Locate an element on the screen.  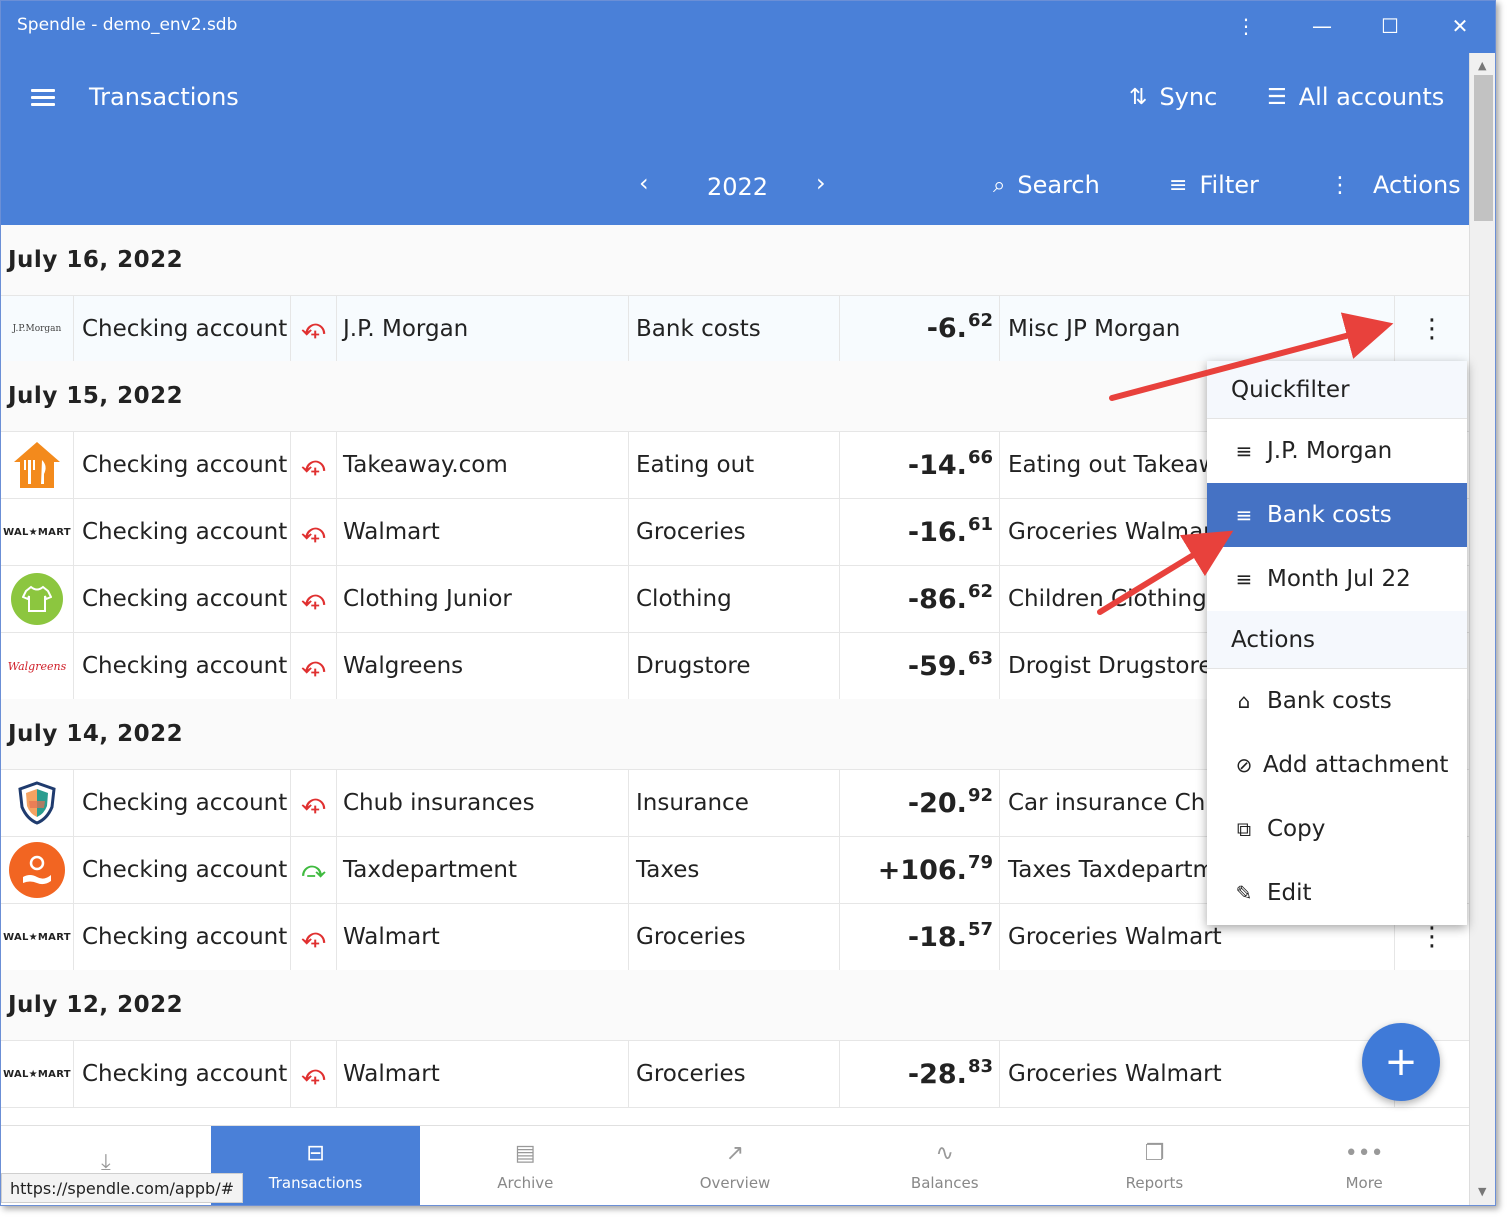
amount-cell: +106. 79 is located at coordinates (920, 870).